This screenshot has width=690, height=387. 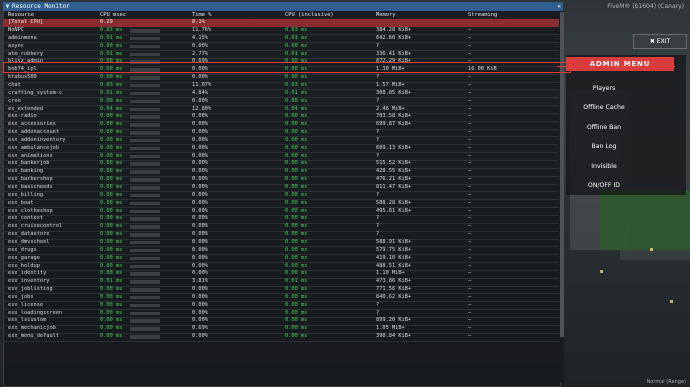 I want to click on memory: 899.20 KiB+, so click(x=394, y=320).